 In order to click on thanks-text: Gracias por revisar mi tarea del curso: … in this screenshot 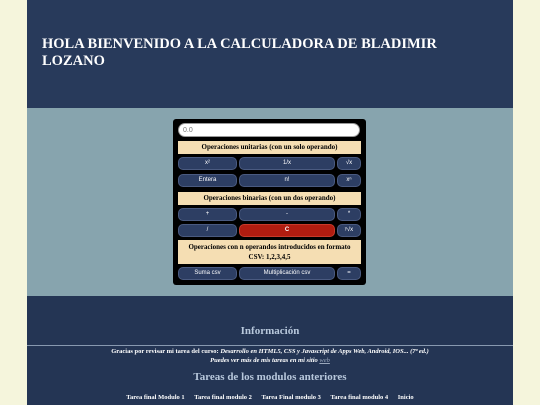, I will do `click(270, 356)`.